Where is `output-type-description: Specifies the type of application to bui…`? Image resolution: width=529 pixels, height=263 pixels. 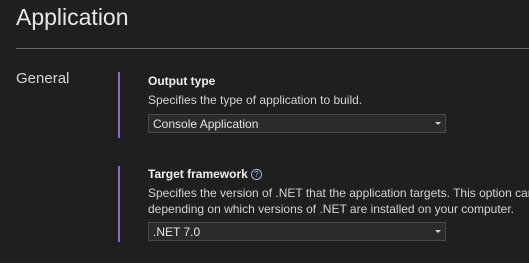
output-type-description: Specifies the type of application to bui… is located at coordinates (255, 100).